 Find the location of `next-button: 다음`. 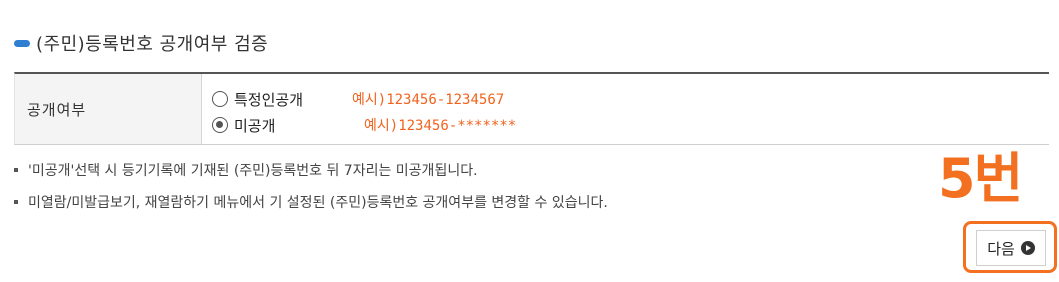

next-button: 다음 is located at coordinates (1011, 248).